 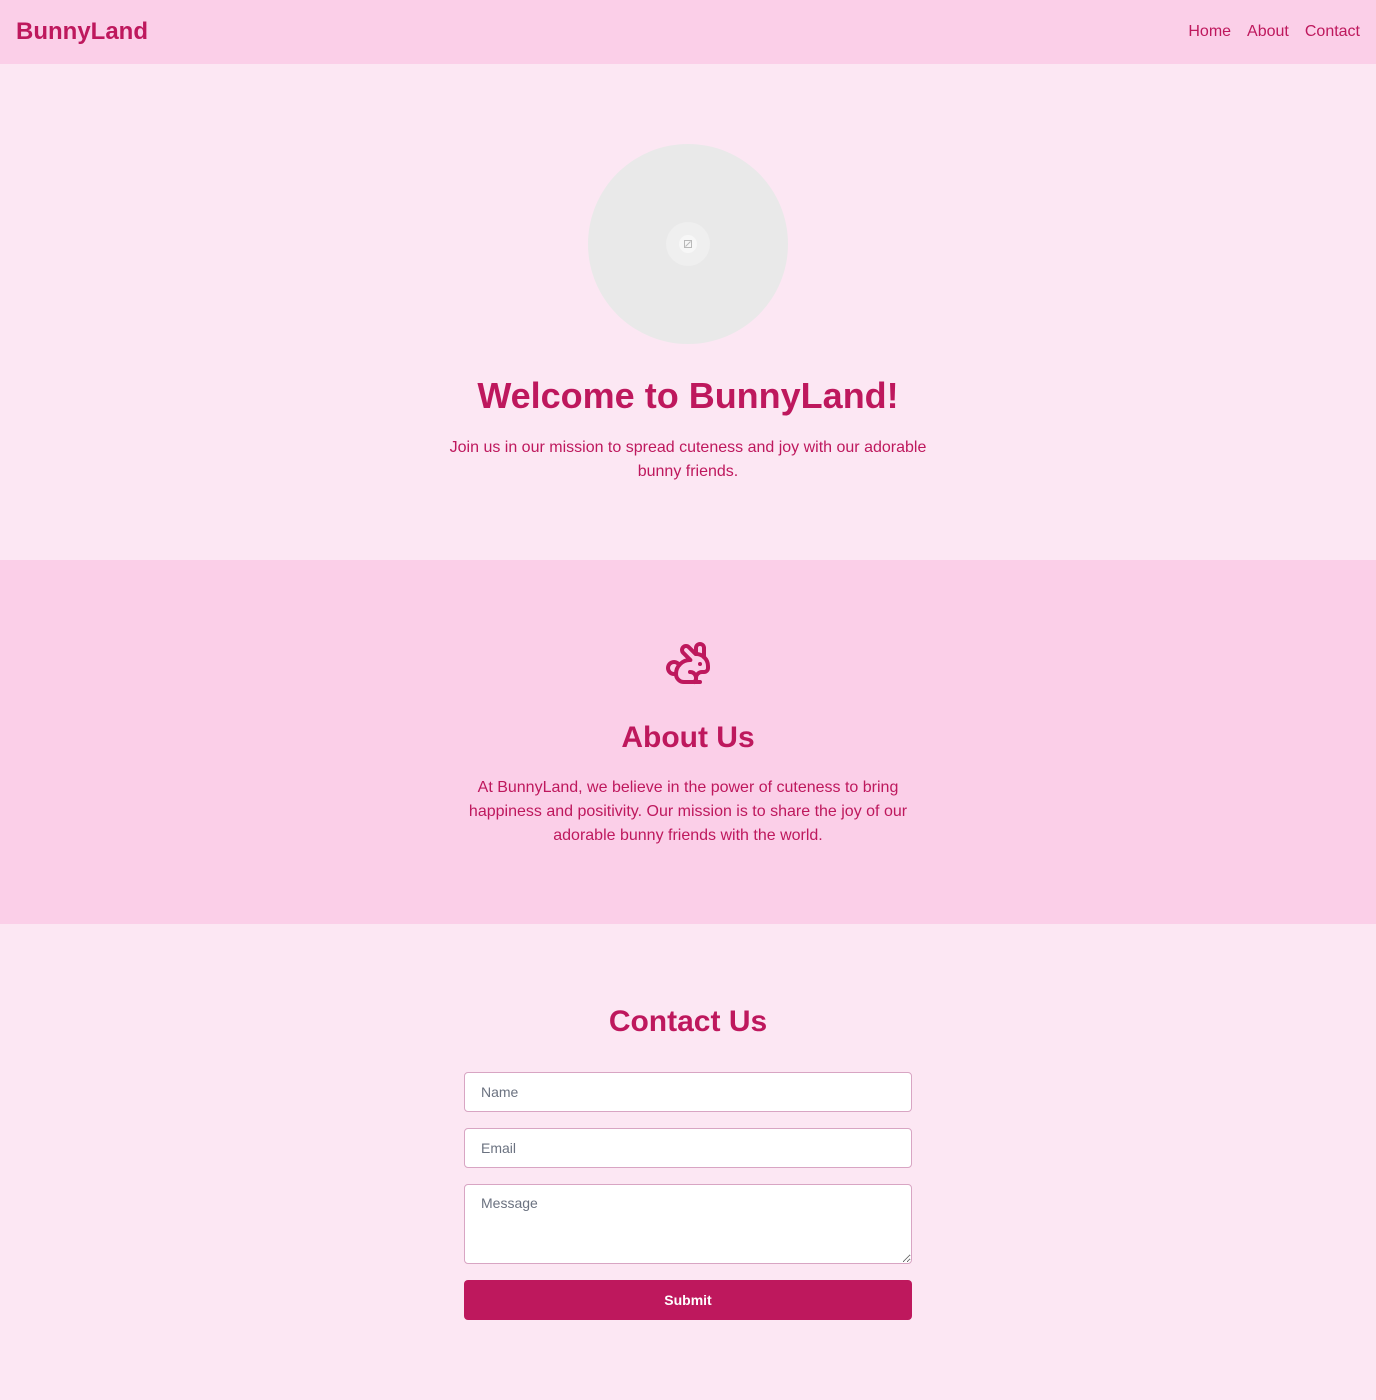 I want to click on main-nav: Home About Contact, so click(x=1274, y=32).